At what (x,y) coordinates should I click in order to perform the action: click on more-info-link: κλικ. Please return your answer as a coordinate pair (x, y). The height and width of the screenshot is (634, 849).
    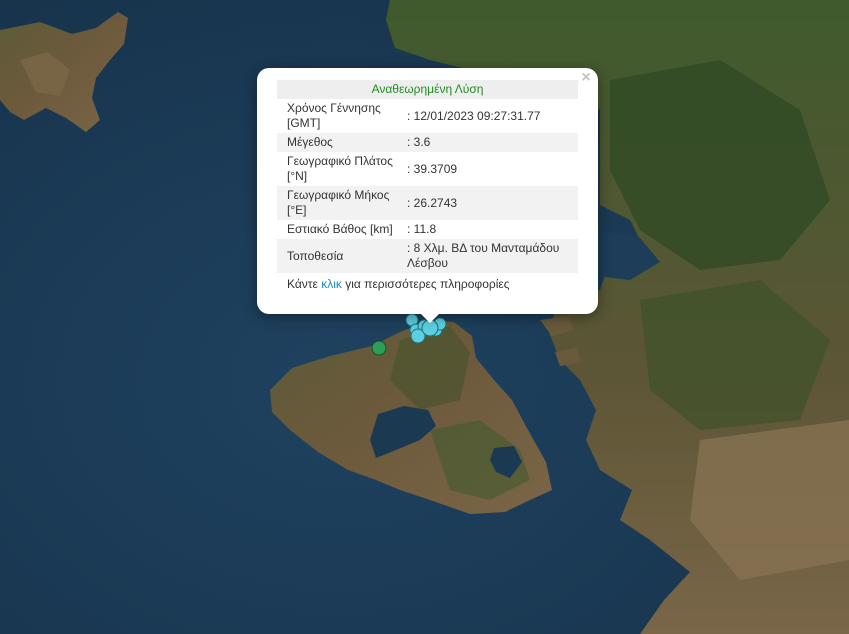
    Looking at the image, I should click on (331, 284).